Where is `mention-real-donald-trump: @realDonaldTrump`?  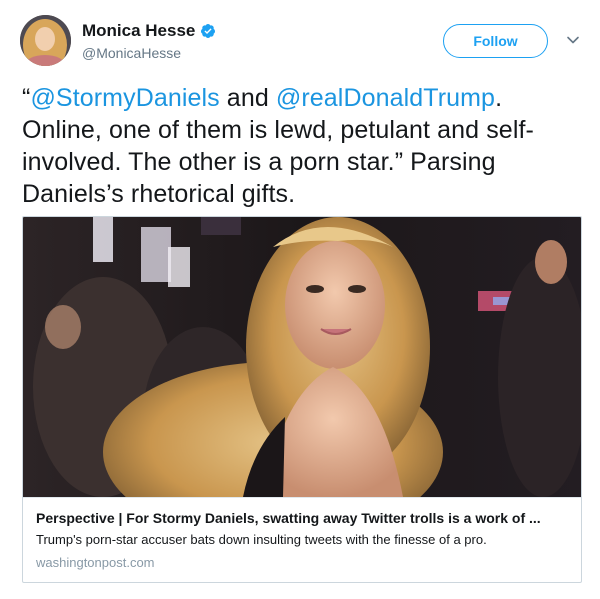 mention-real-donald-trump: @realDonaldTrump is located at coordinates (385, 98).